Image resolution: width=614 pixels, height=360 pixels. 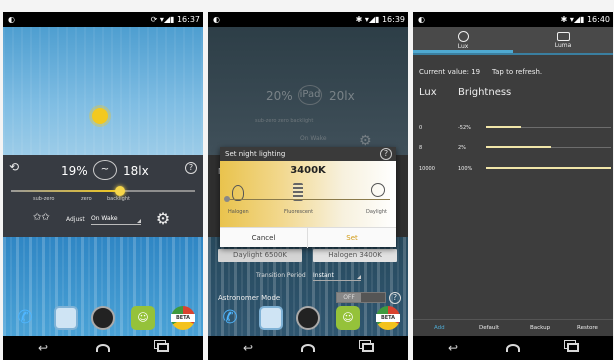 What do you see at coordinates (323, 275) in the screenshot?
I see `transition-period-value: Instant` at bounding box center [323, 275].